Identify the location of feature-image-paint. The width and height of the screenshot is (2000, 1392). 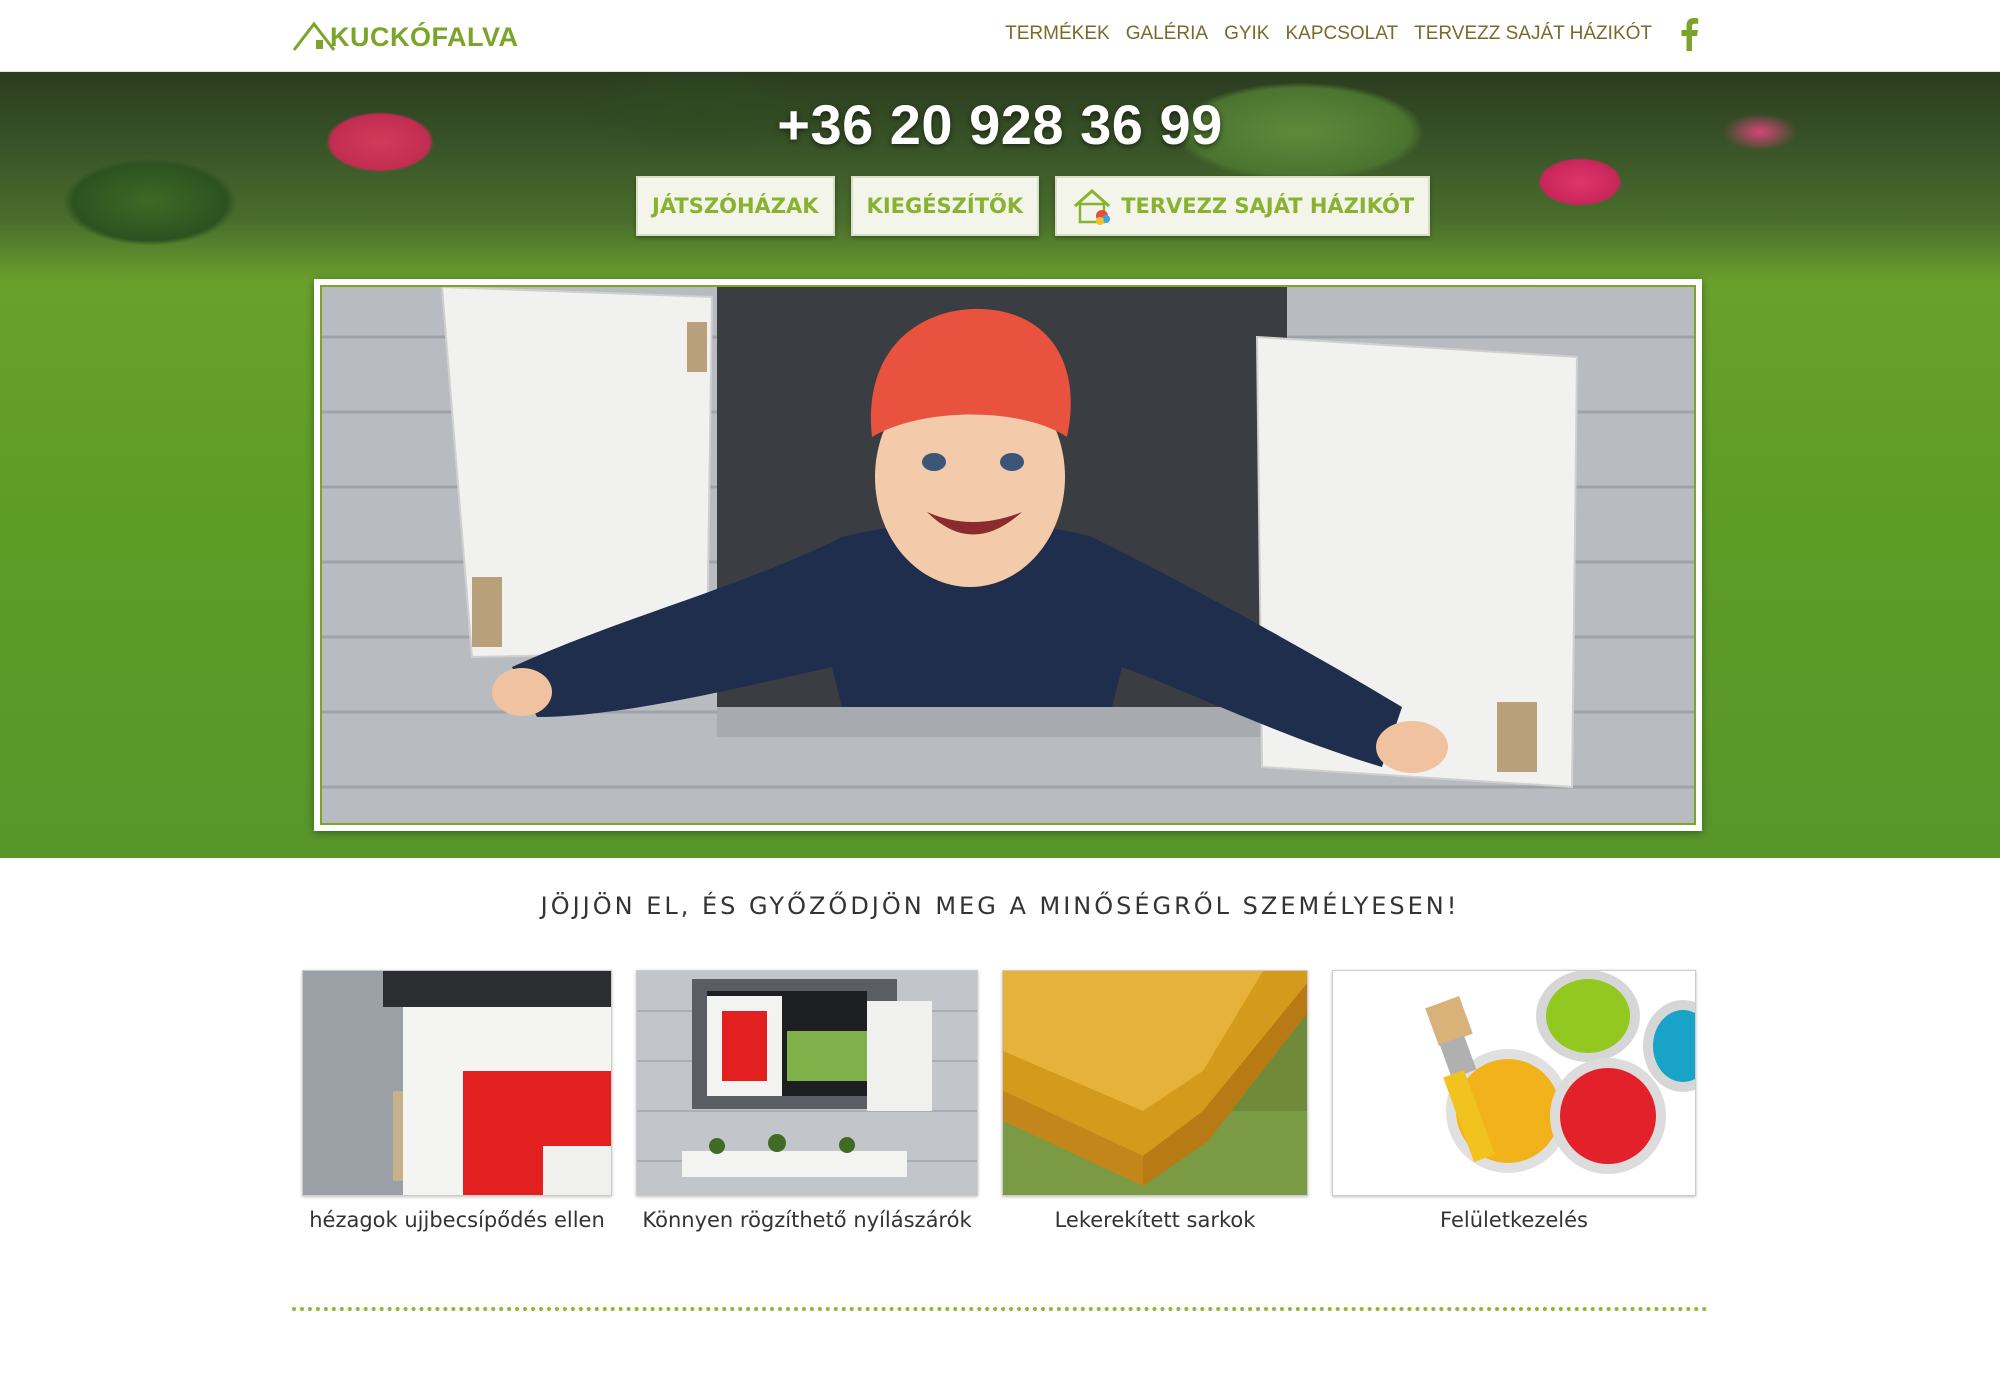
(1514, 1083).